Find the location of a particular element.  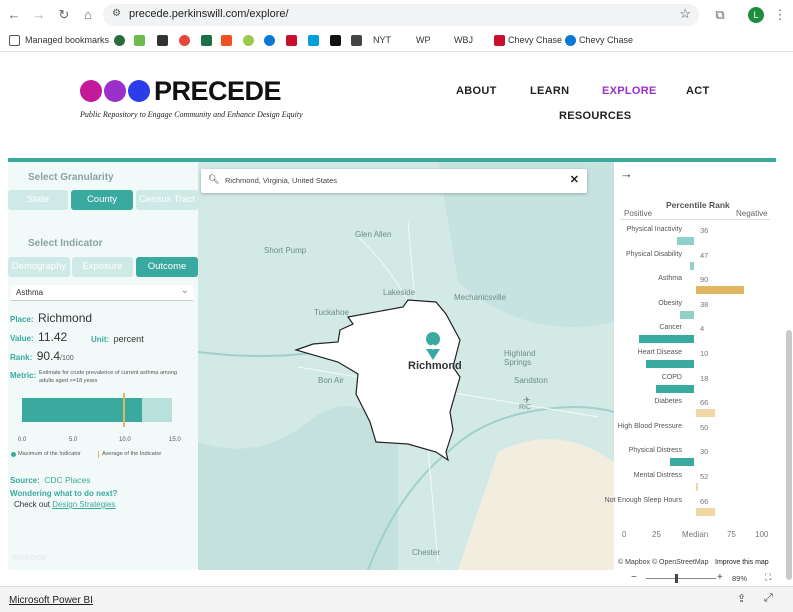

axis-0: 0 is located at coordinates (624, 534).